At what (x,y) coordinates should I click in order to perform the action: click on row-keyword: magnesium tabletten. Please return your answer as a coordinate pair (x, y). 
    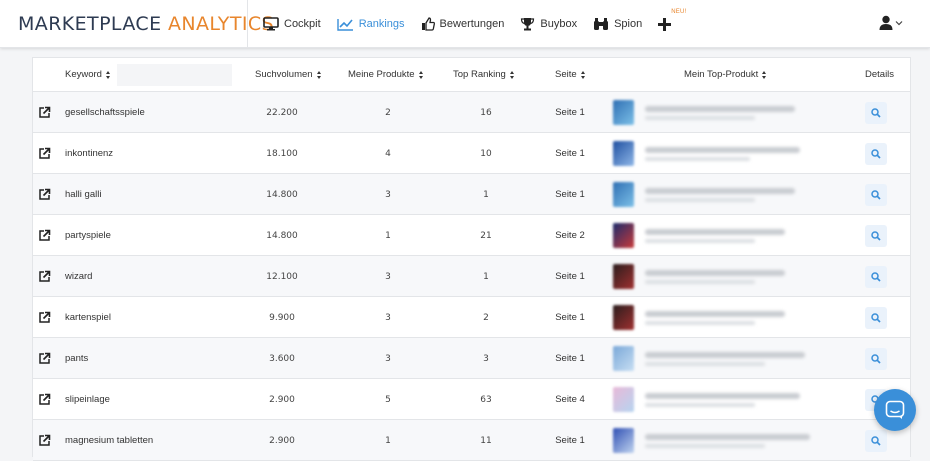
    Looking at the image, I should click on (109, 440).